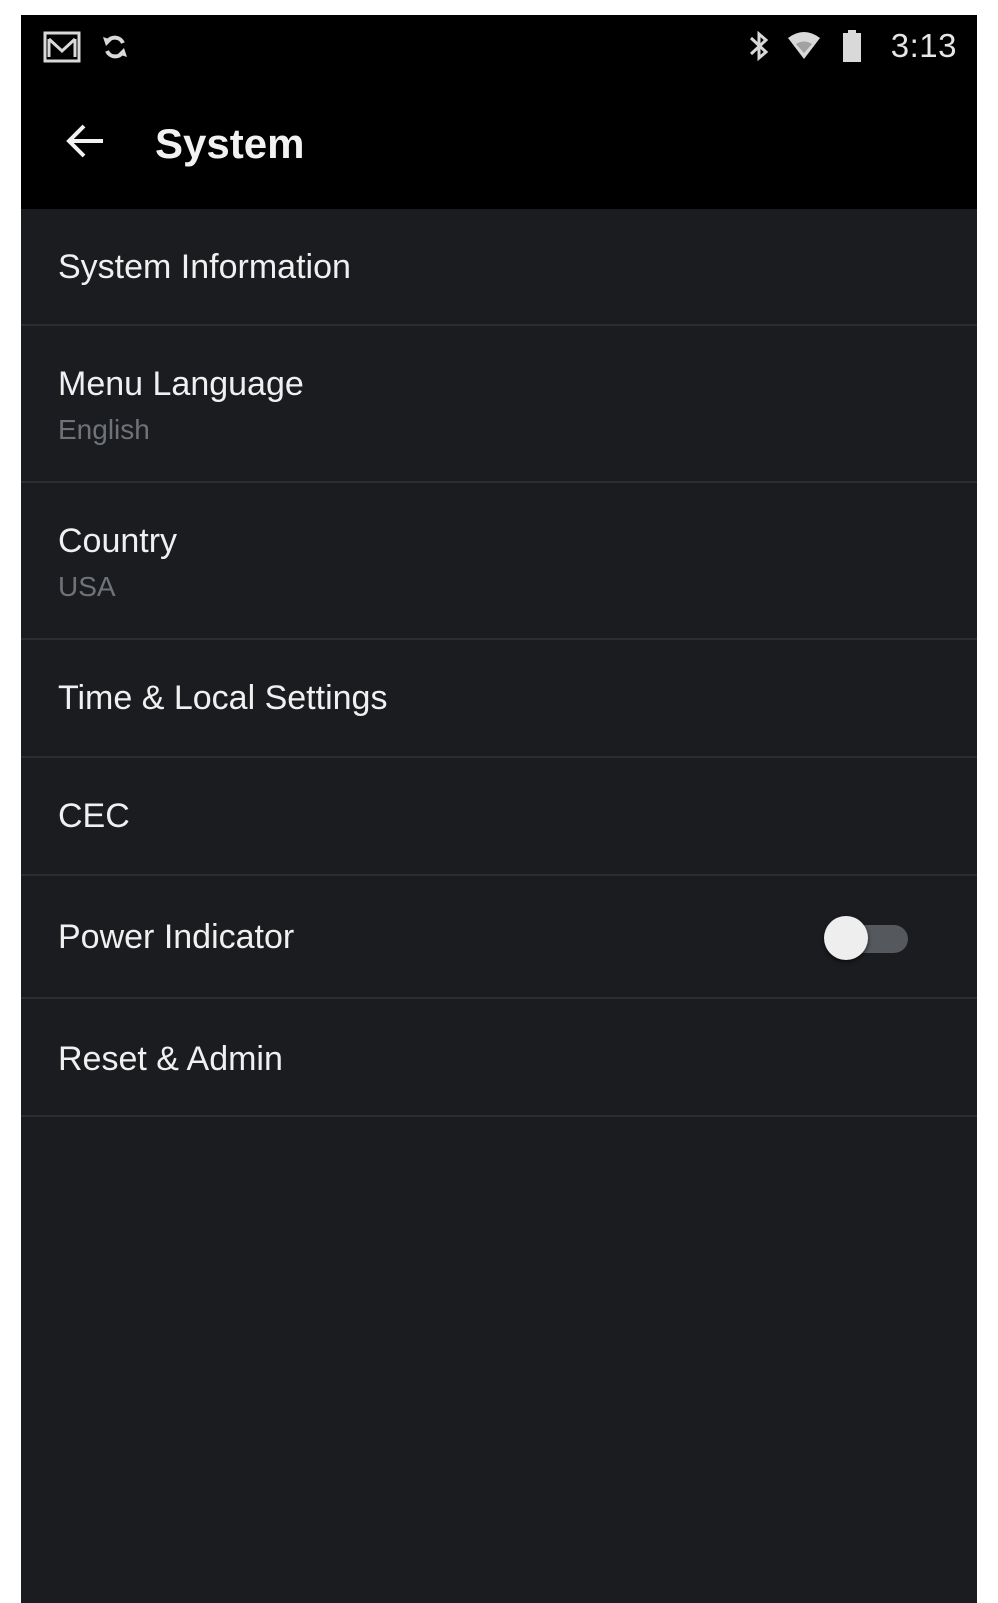 This screenshot has width=998, height=1603. I want to click on status-bar: 3:13, so click(499, 47).